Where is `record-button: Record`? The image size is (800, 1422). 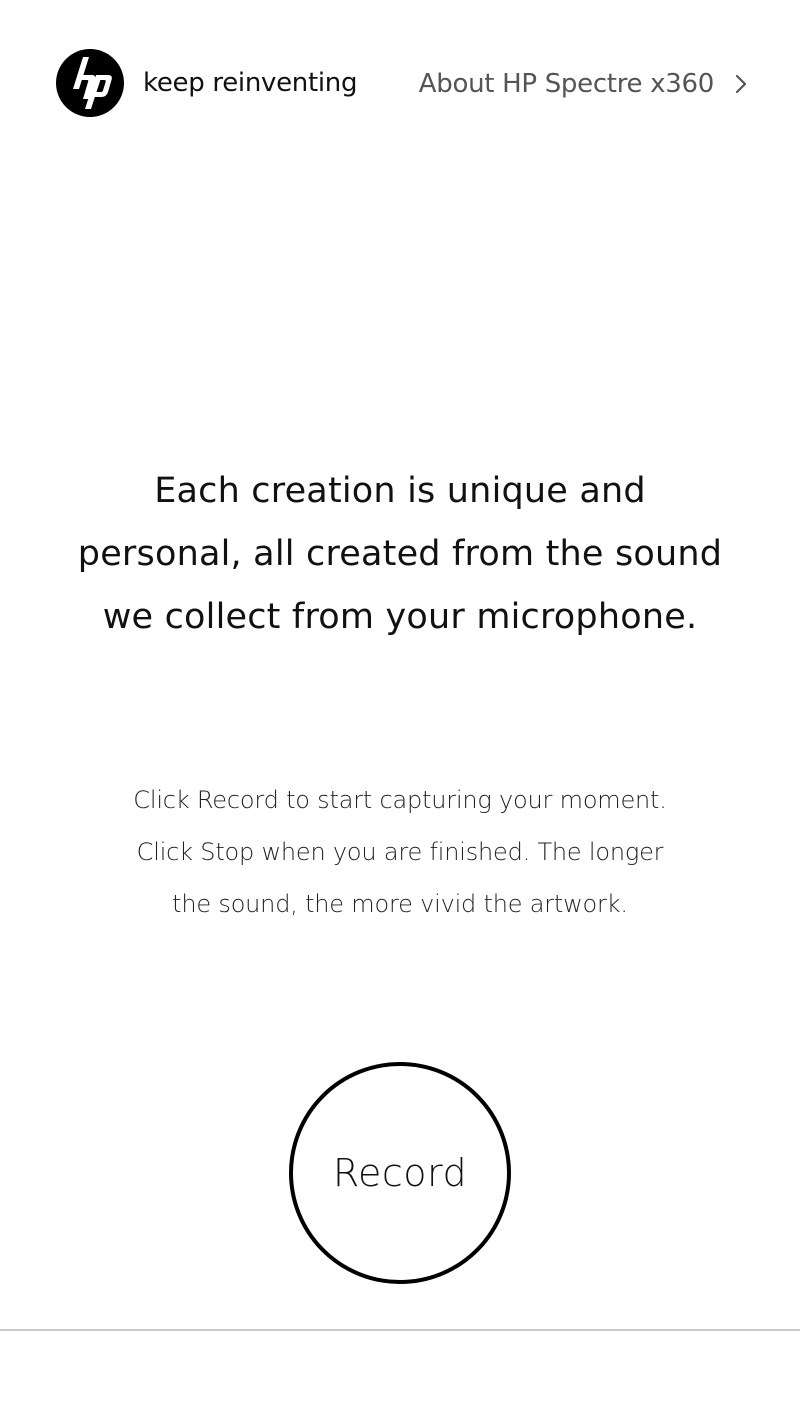 record-button: Record is located at coordinates (400, 1173).